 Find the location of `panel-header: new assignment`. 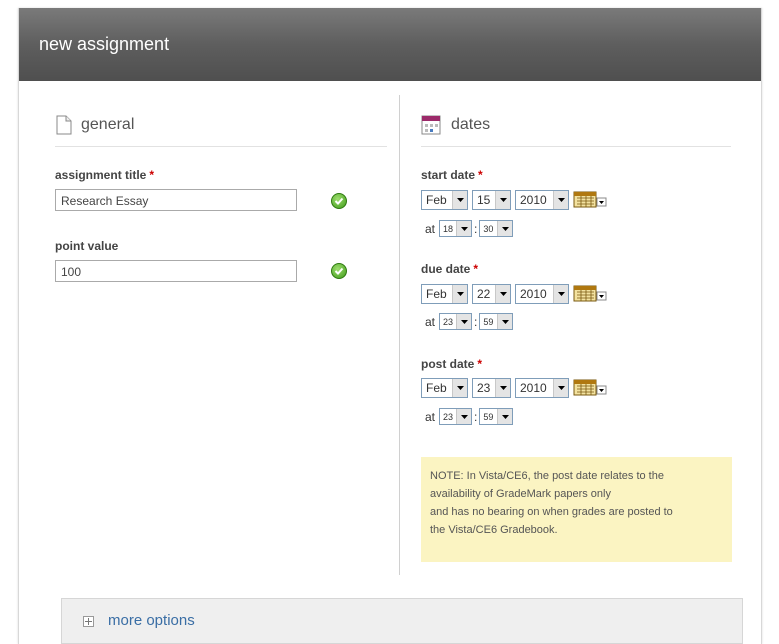

panel-header: new assignment is located at coordinates (390, 44).